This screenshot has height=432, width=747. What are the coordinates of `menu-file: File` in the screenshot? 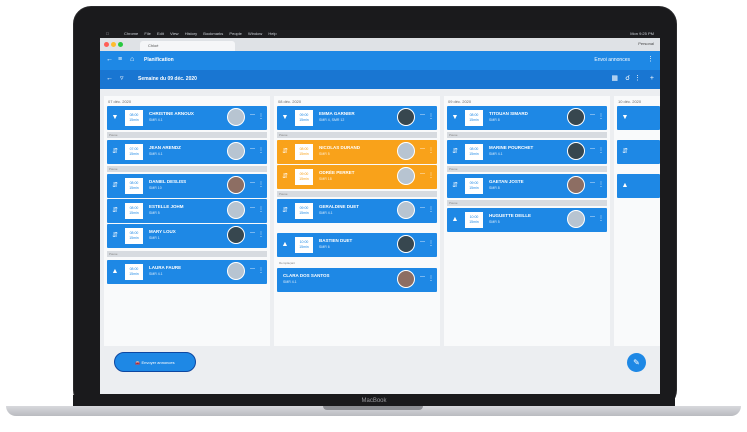 It's located at (147, 33).